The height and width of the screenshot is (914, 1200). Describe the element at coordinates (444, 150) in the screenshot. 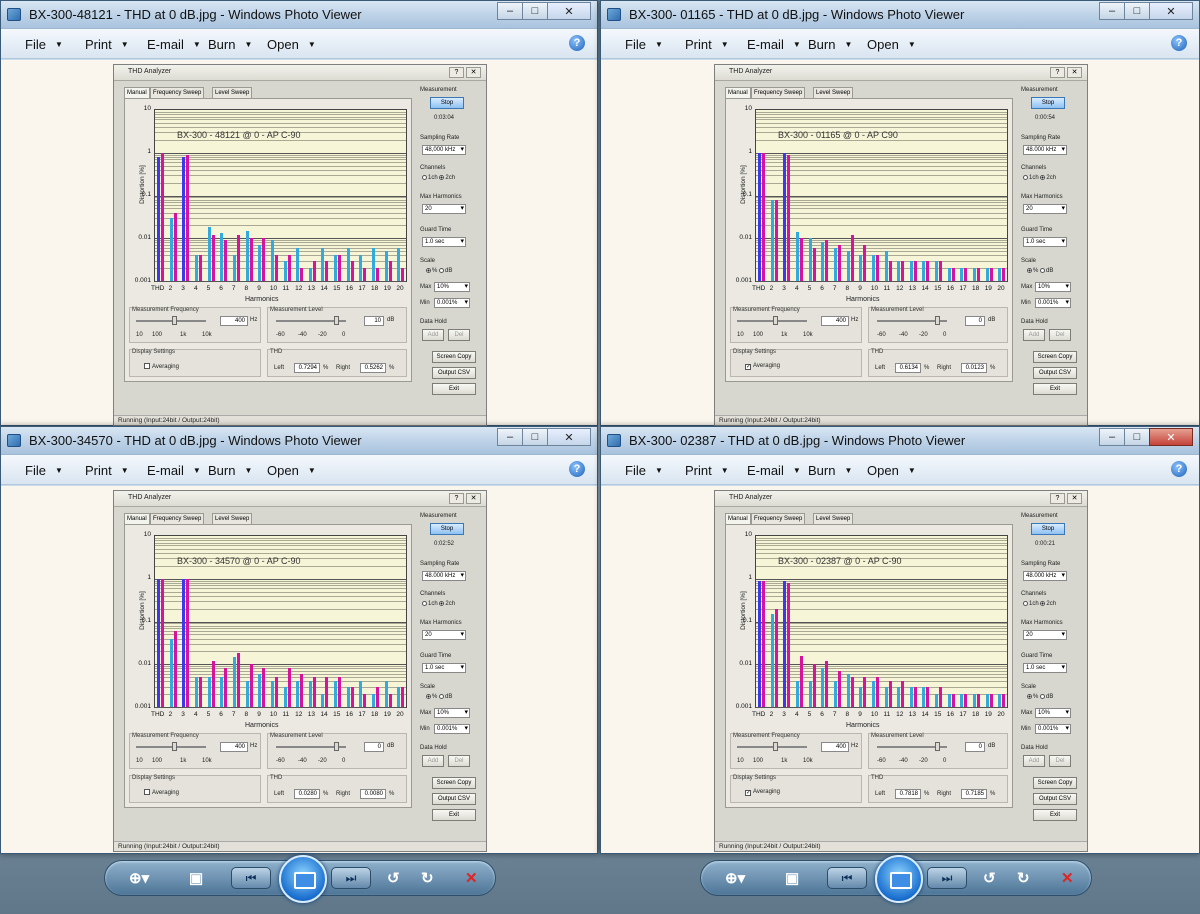

I see `sampling-rate-select: 48,000 kHz` at that location.